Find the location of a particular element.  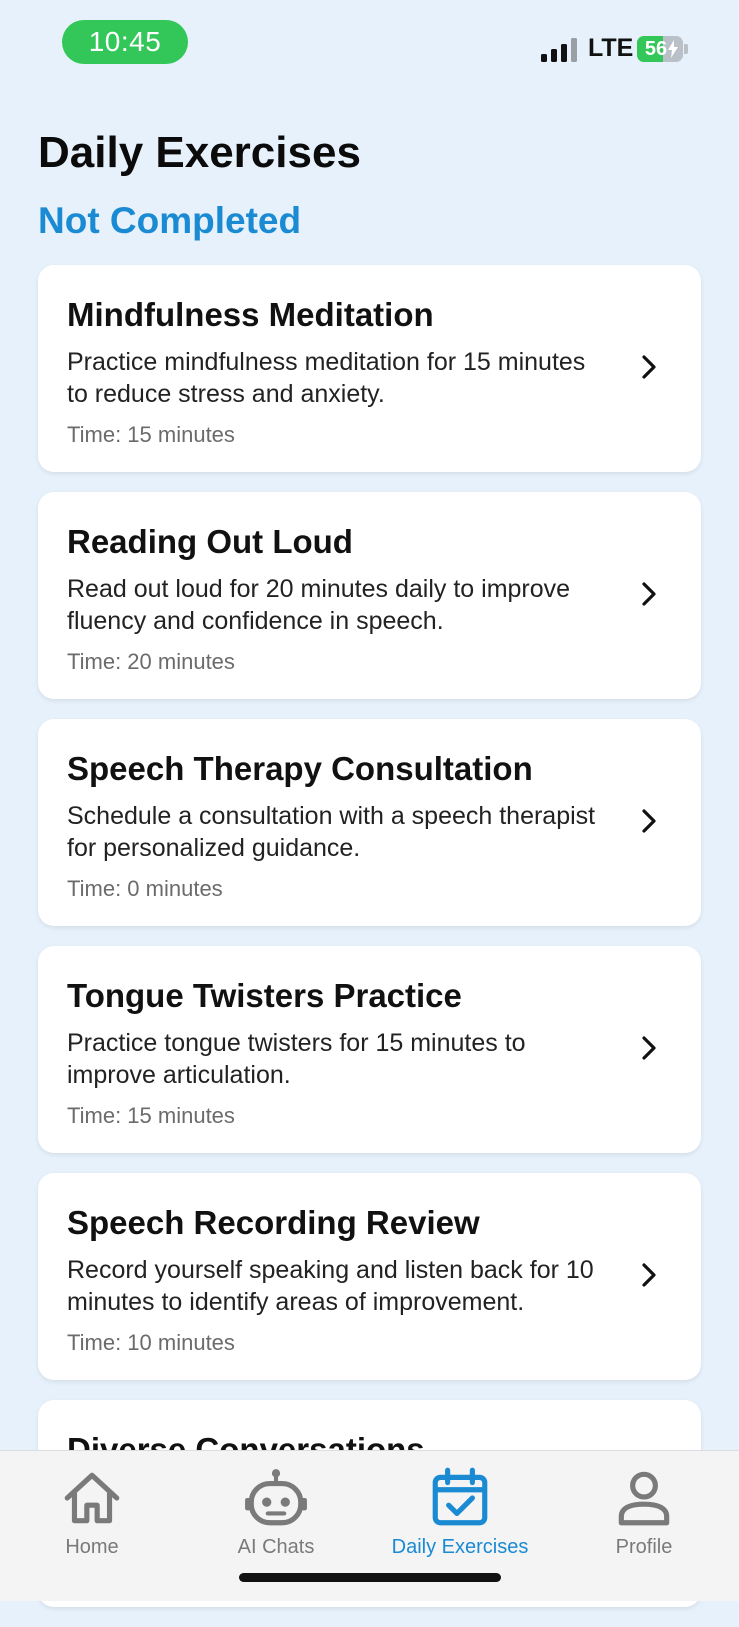

page-title: Daily Exercises is located at coordinates (199, 152).